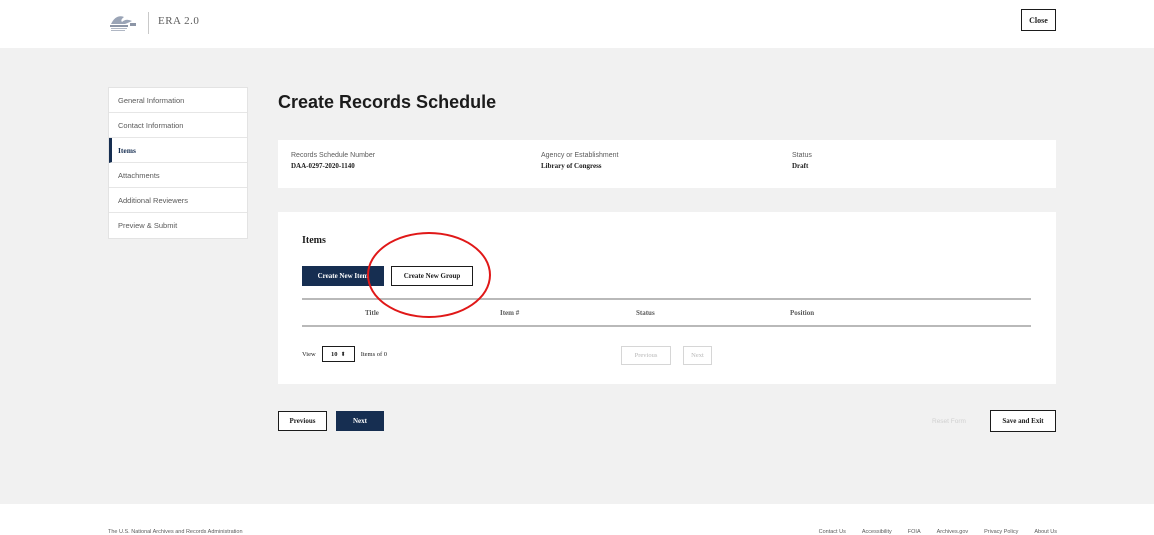  What do you see at coordinates (178, 175) in the screenshot?
I see `sidebar-item-attachments: Attachments` at bounding box center [178, 175].